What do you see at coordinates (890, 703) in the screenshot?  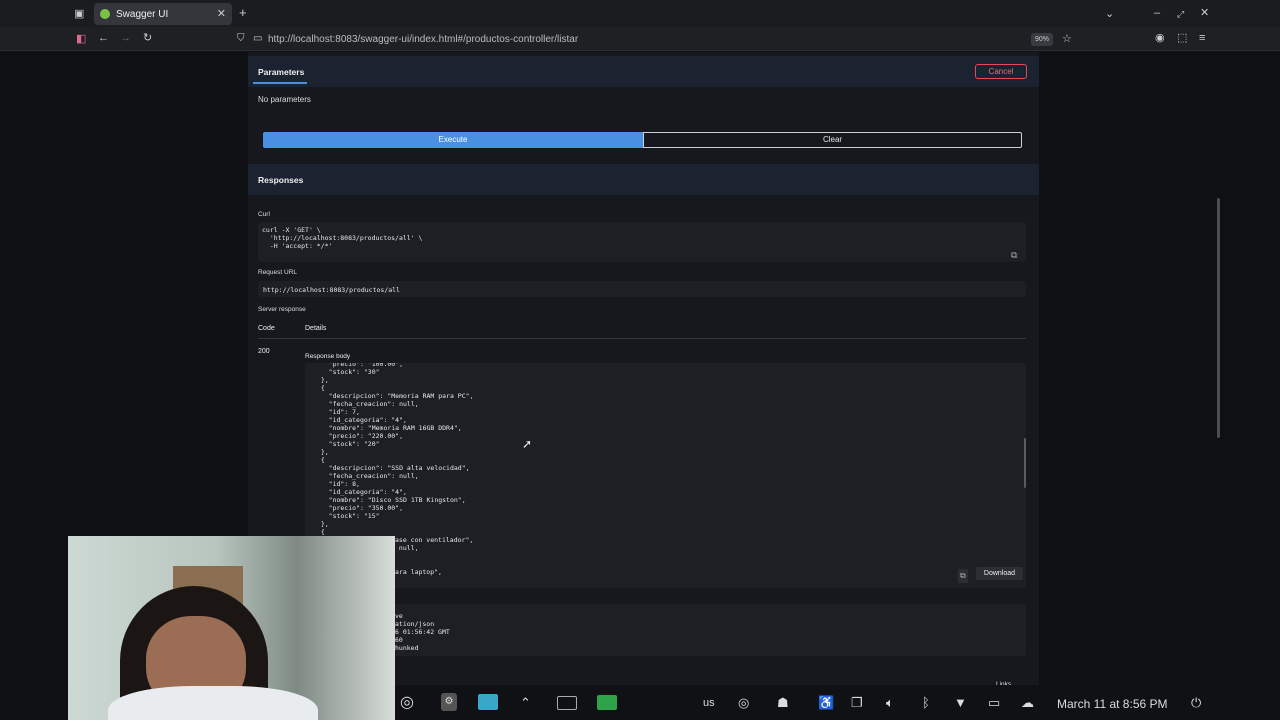 I see `volume-icon: 🔈︎` at bounding box center [890, 703].